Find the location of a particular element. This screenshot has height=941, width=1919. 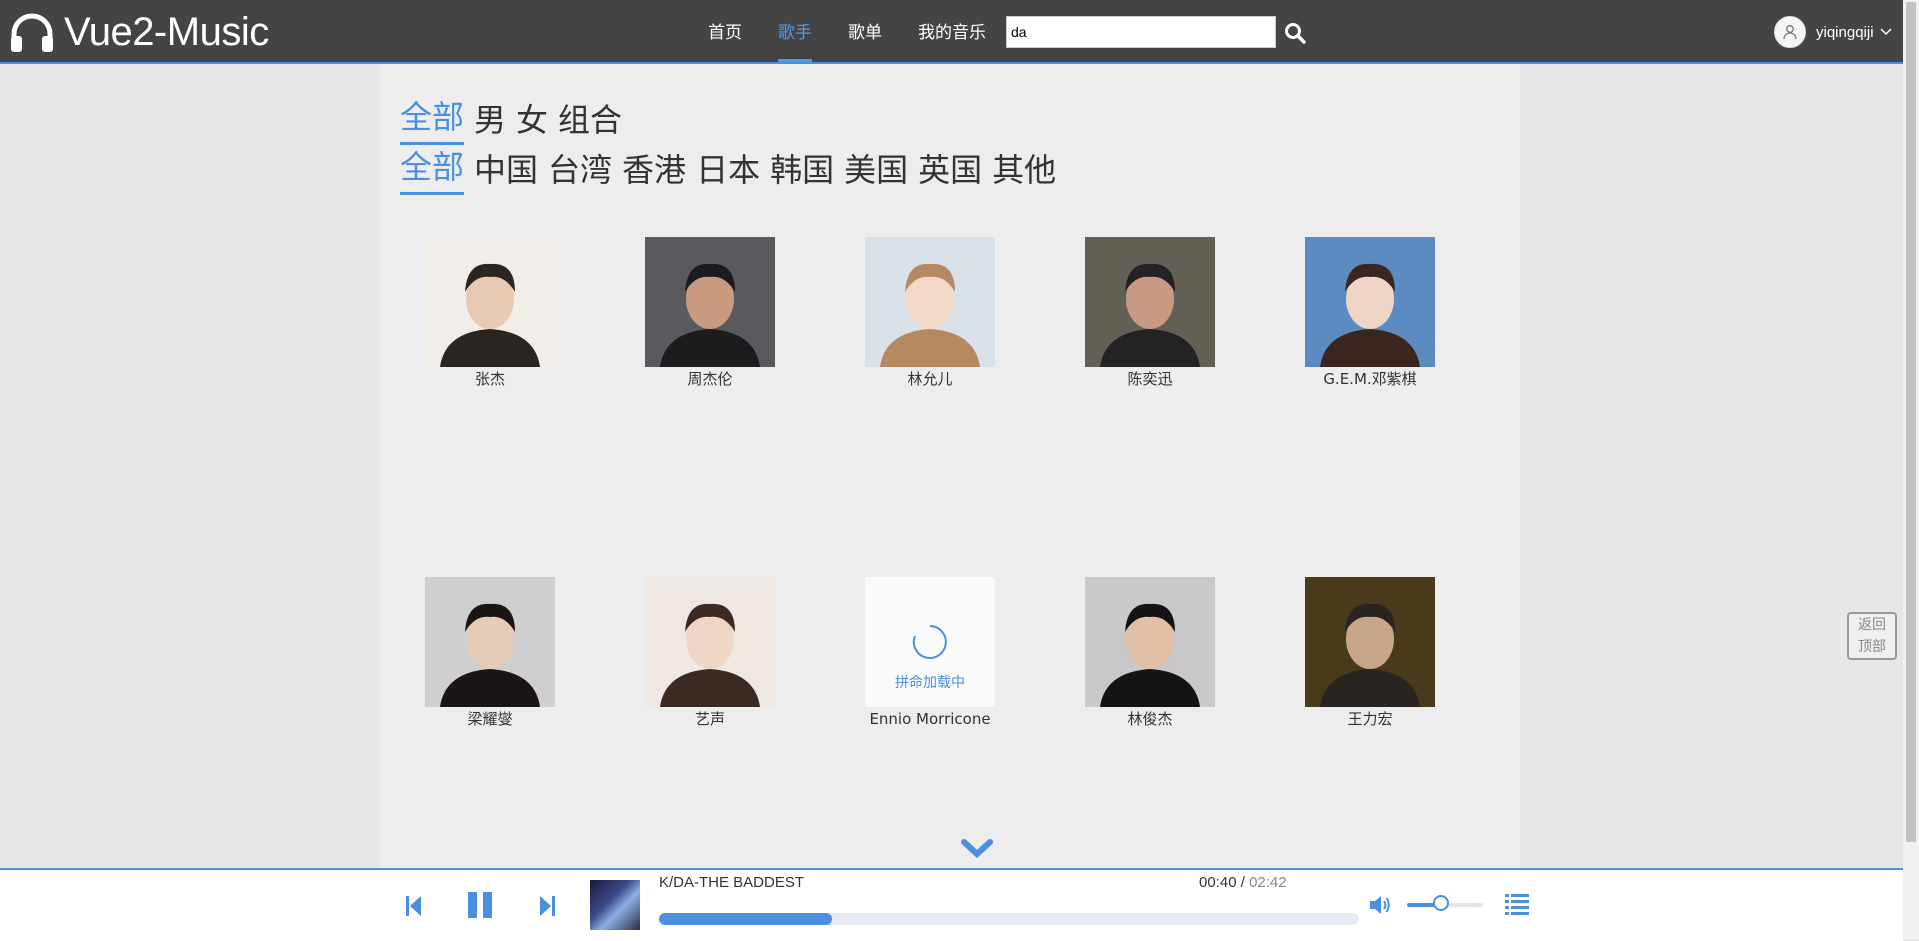

region-filter: 全部 中国 台湾 香港 日本 韩国 美国 英国 其他 is located at coordinates (733, 170).